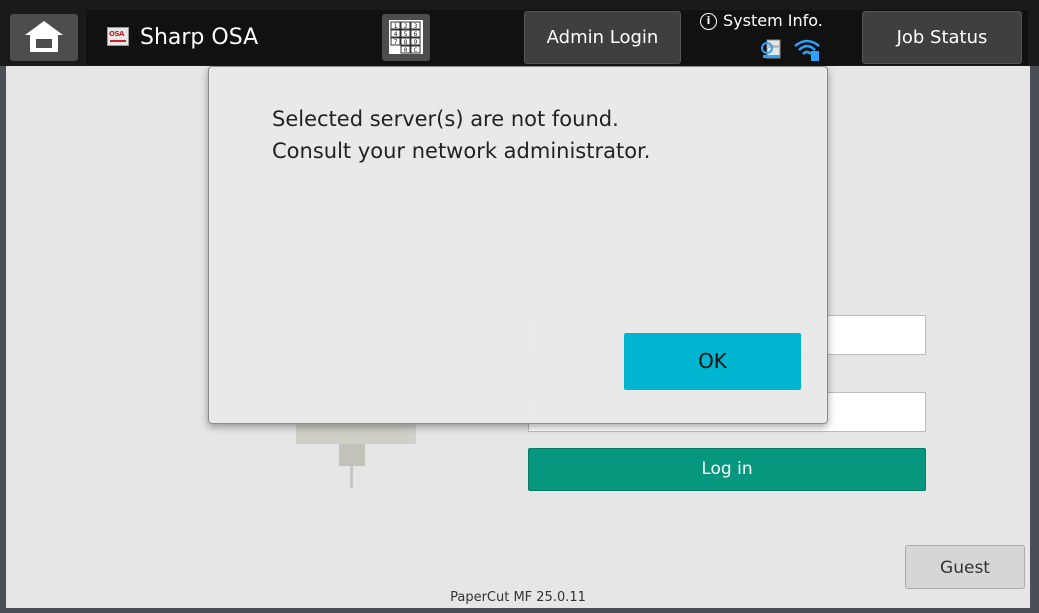 The width and height of the screenshot is (1039, 613). I want to click on device-illustration-stick, so click(351, 477).